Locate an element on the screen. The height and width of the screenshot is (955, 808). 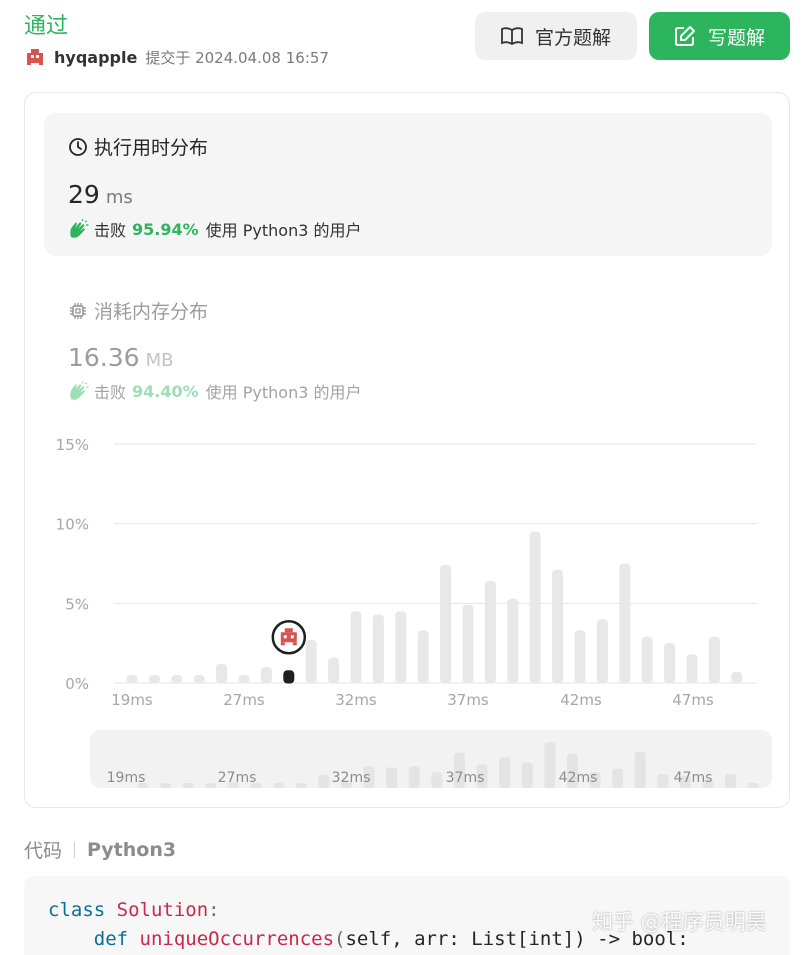
chart-range-slider: 19ms 27ms 32ms 37ms 42ms 47ms is located at coordinates (431, 759).